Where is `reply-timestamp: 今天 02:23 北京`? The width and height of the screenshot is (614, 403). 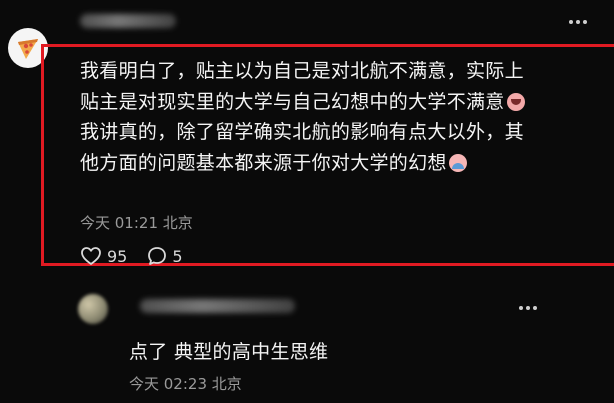
reply-timestamp: 今天 02:23 北京 is located at coordinates (185, 384).